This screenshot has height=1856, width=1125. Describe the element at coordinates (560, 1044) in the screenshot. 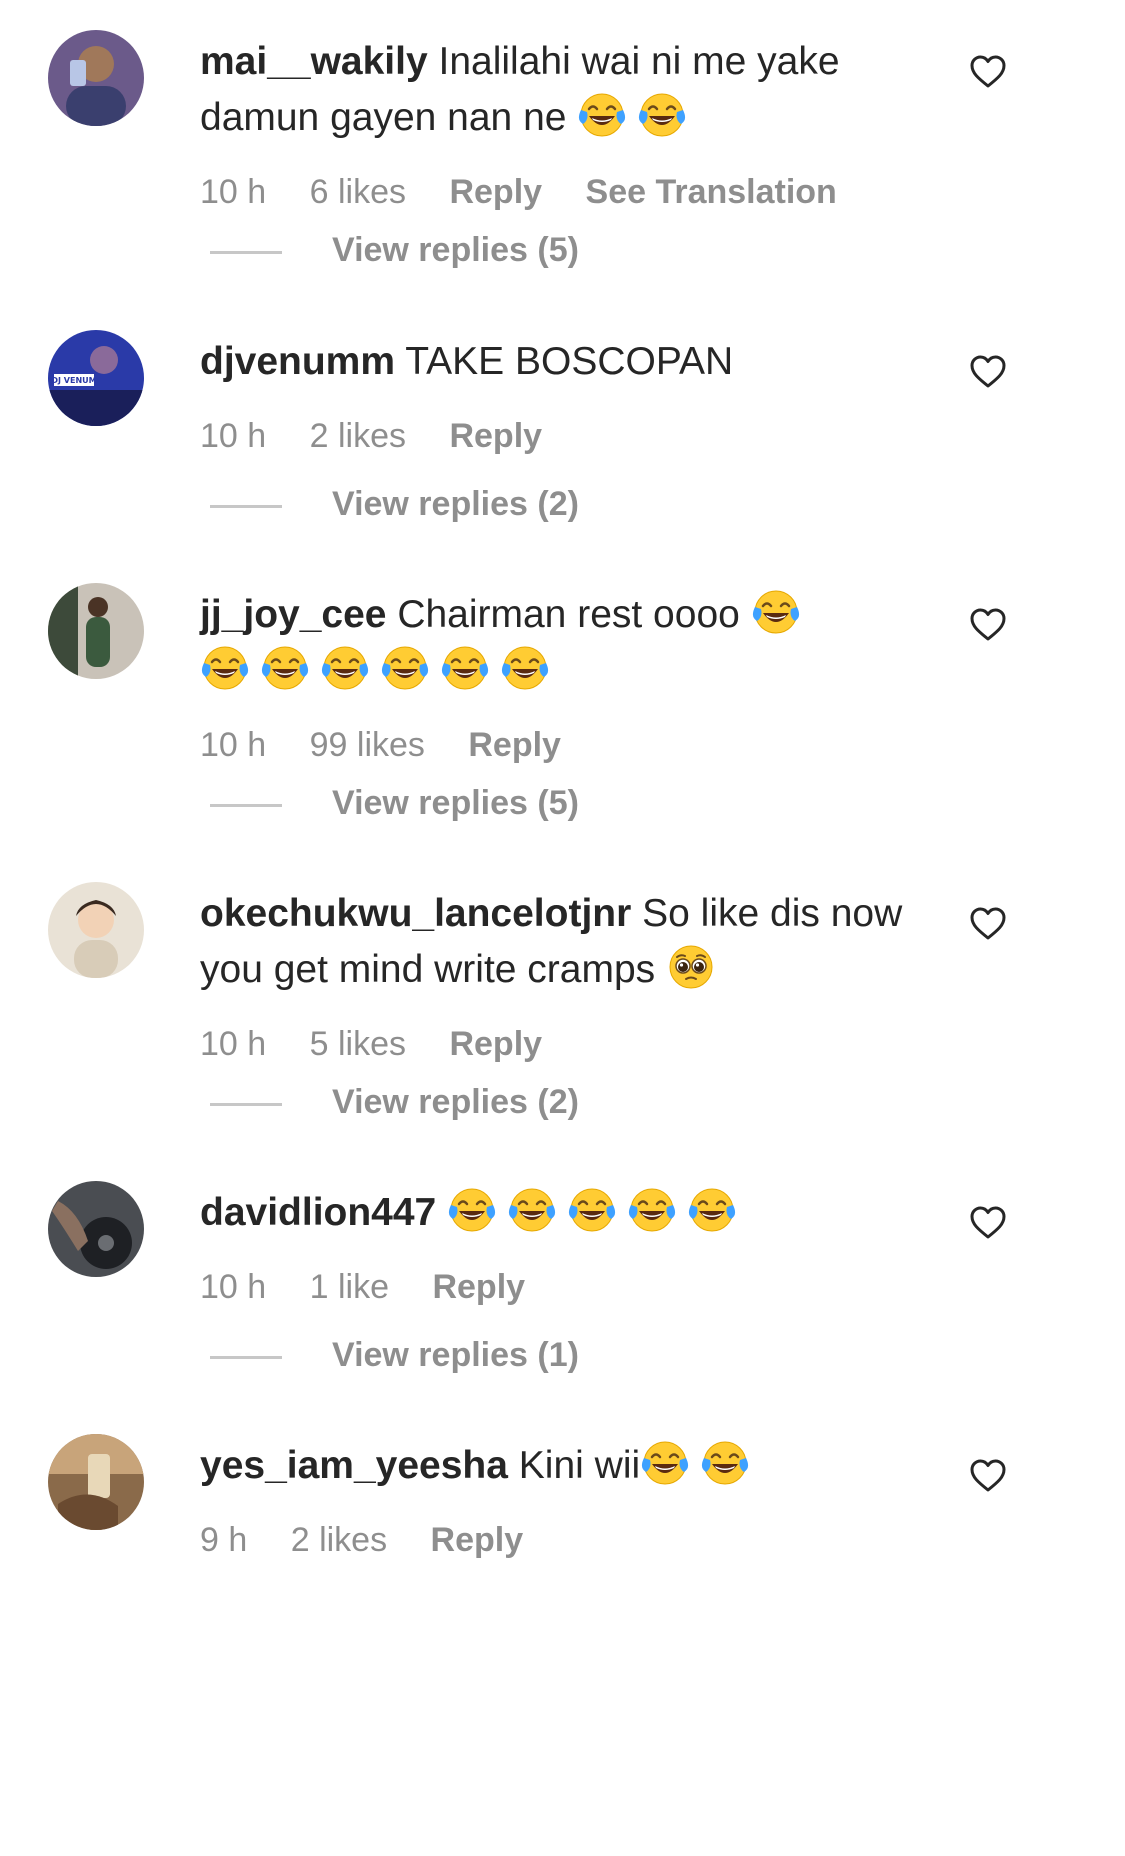

I see `comment-meta: 10 h 5 likes Reply` at that location.